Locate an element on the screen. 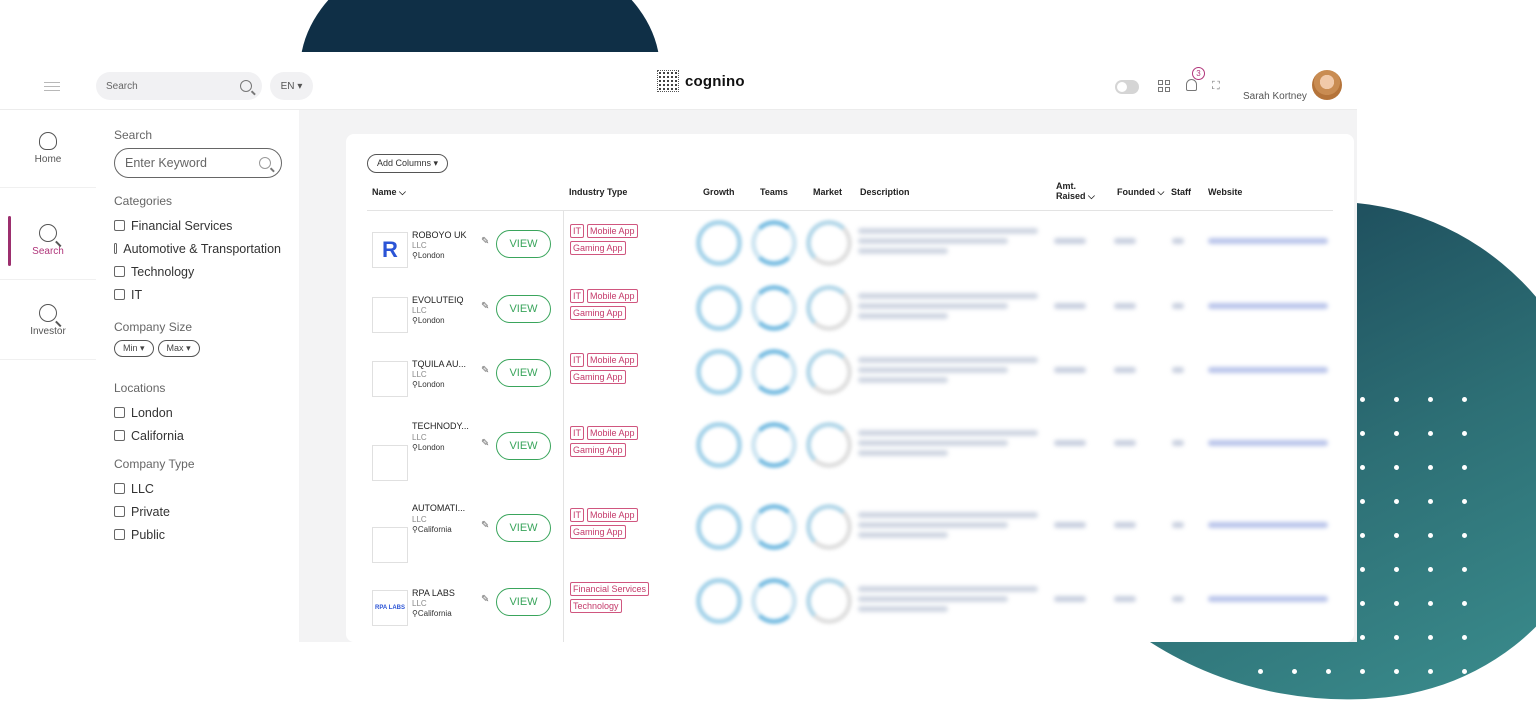 This screenshot has width=1536, height=702. language-select: EN ▾ is located at coordinates (291, 86).